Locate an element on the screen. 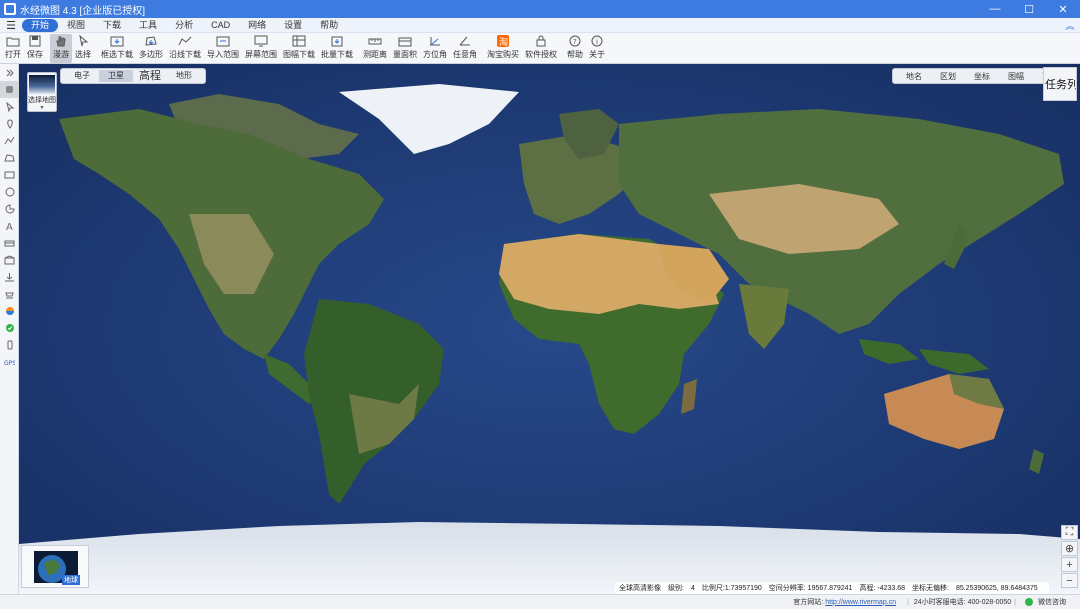  polygon-tool-icon is located at coordinates (9, 157).